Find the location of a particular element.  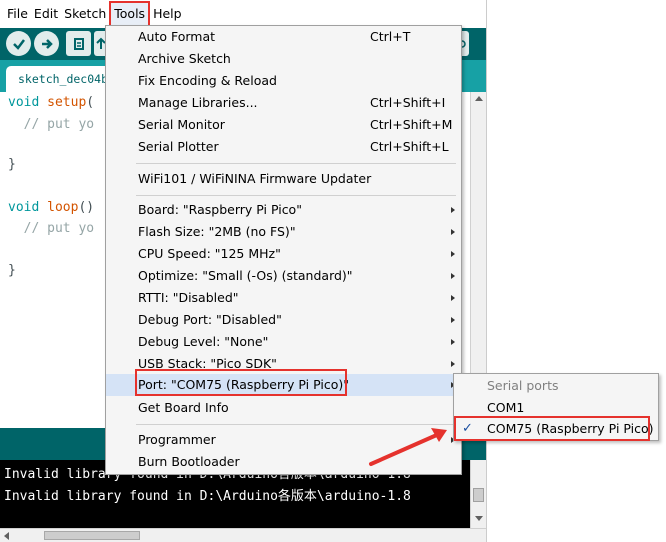

menu-item-fix-encoding: Fix Encoding & Reload is located at coordinates (283, 81).